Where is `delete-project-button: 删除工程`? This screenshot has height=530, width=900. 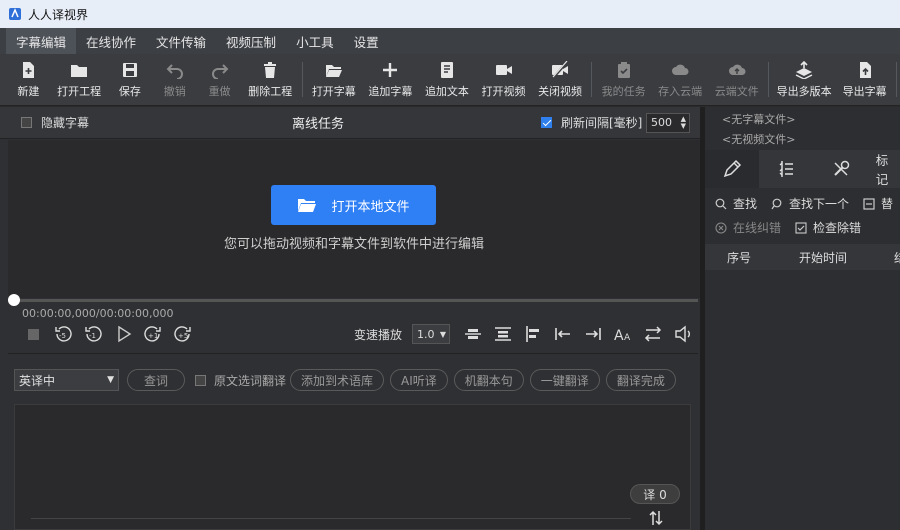
delete-project-button: 删除工程 is located at coordinates (270, 79).